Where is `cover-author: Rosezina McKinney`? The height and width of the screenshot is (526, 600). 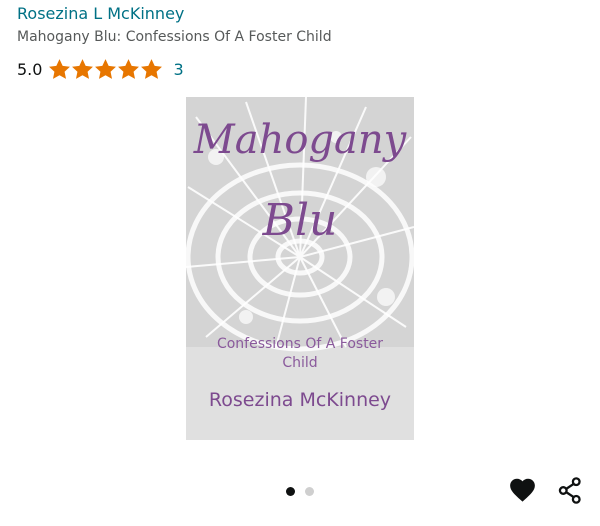 cover-author: Rosezina McKinney is located at coordinates (300, 400).